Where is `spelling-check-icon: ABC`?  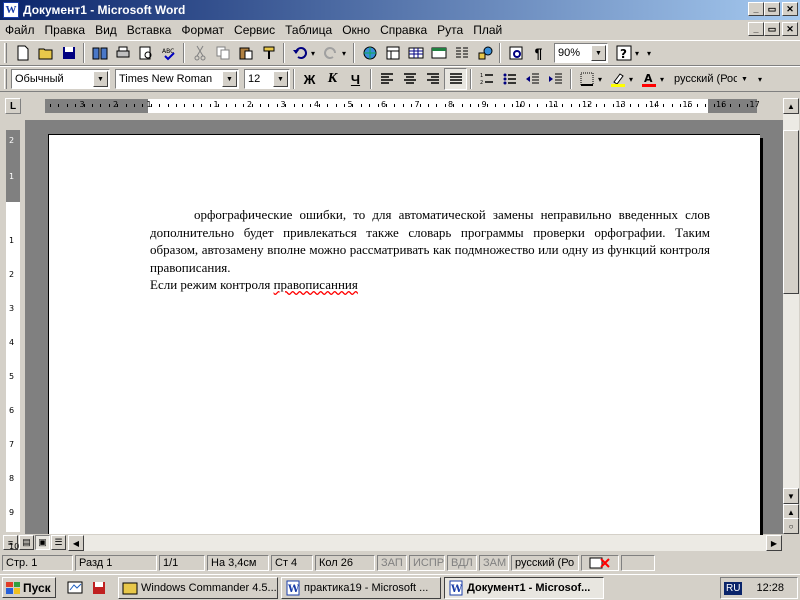 spelling-check-icon: ABC is located at coordinates (168, 53).